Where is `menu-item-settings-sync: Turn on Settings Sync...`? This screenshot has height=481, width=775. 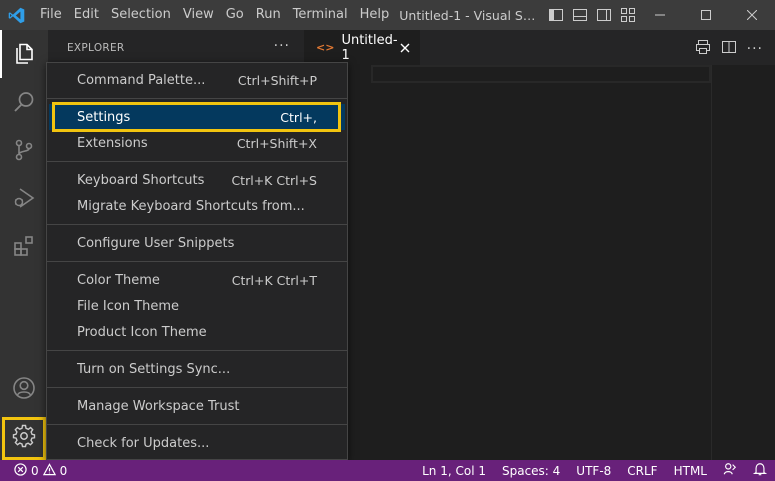 menu-item-settings-sync: Turn on Settings Sync... is located at coordinates (197, 369).